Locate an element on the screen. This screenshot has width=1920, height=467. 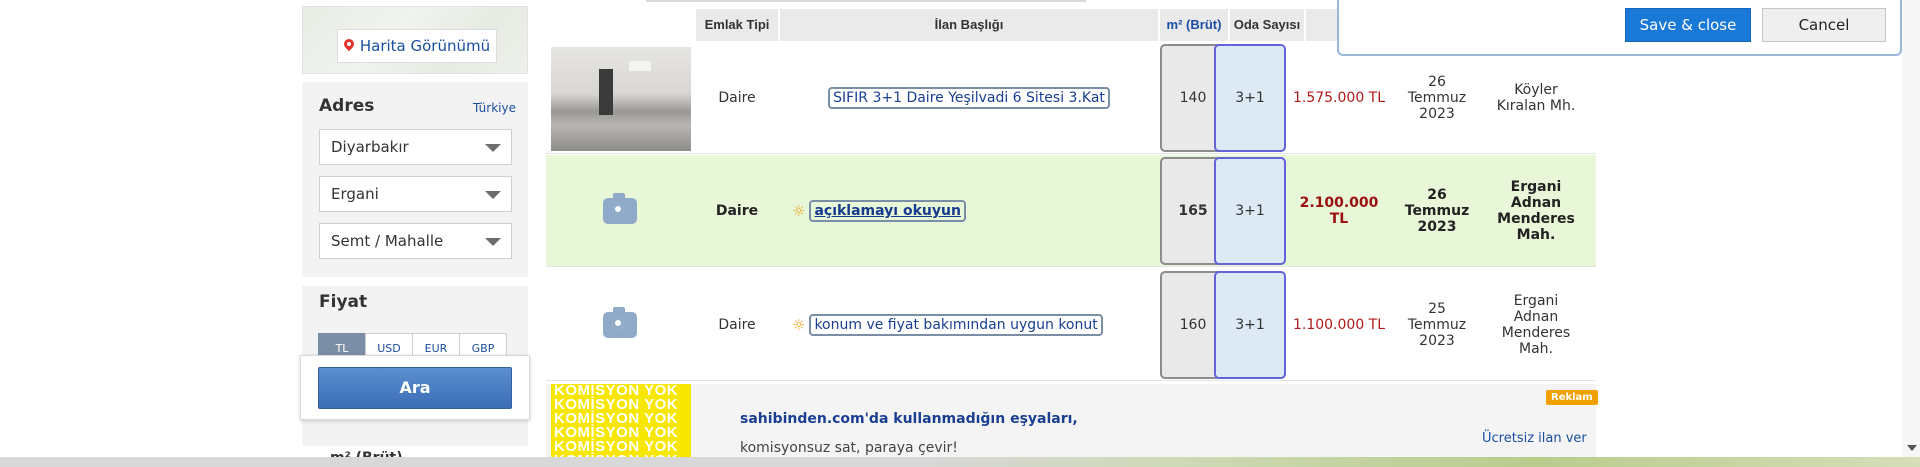
location-cell: Köyler Kıralan Mh. is located at coordinates (1536, 98).